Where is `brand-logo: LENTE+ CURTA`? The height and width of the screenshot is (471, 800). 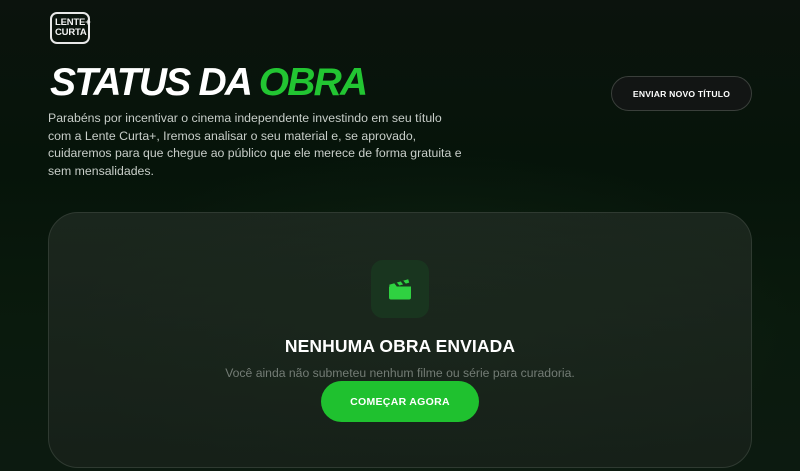 brand-logo: LENTE+ CURTA is located at coordinates (70, 28).